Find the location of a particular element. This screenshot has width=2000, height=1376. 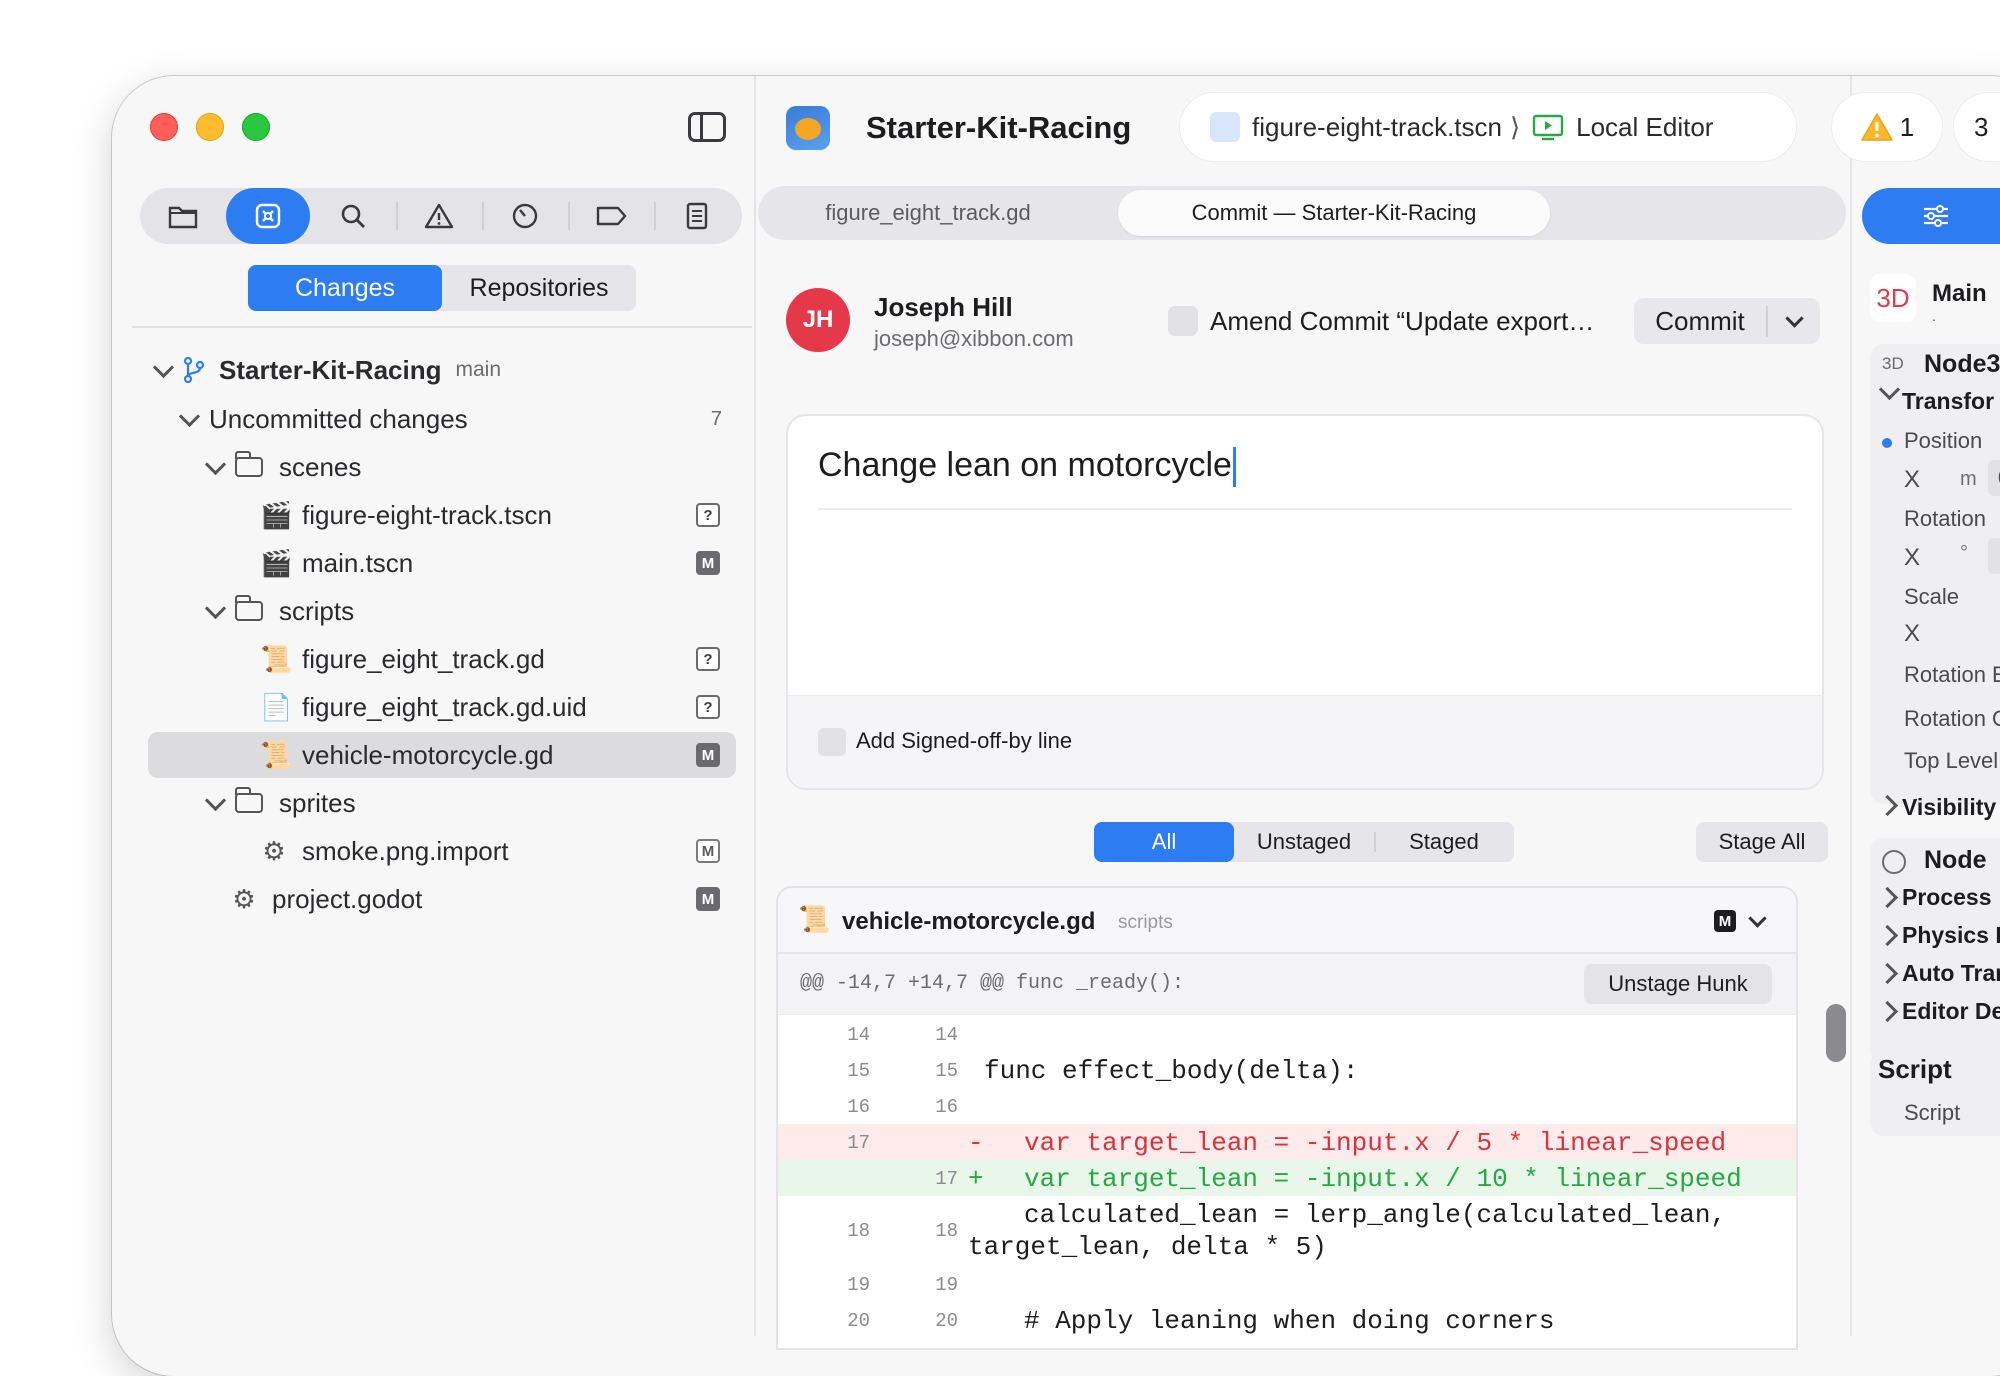

commit-message-text: Change lean on motorcycle is located at coordinates (1025, 465).